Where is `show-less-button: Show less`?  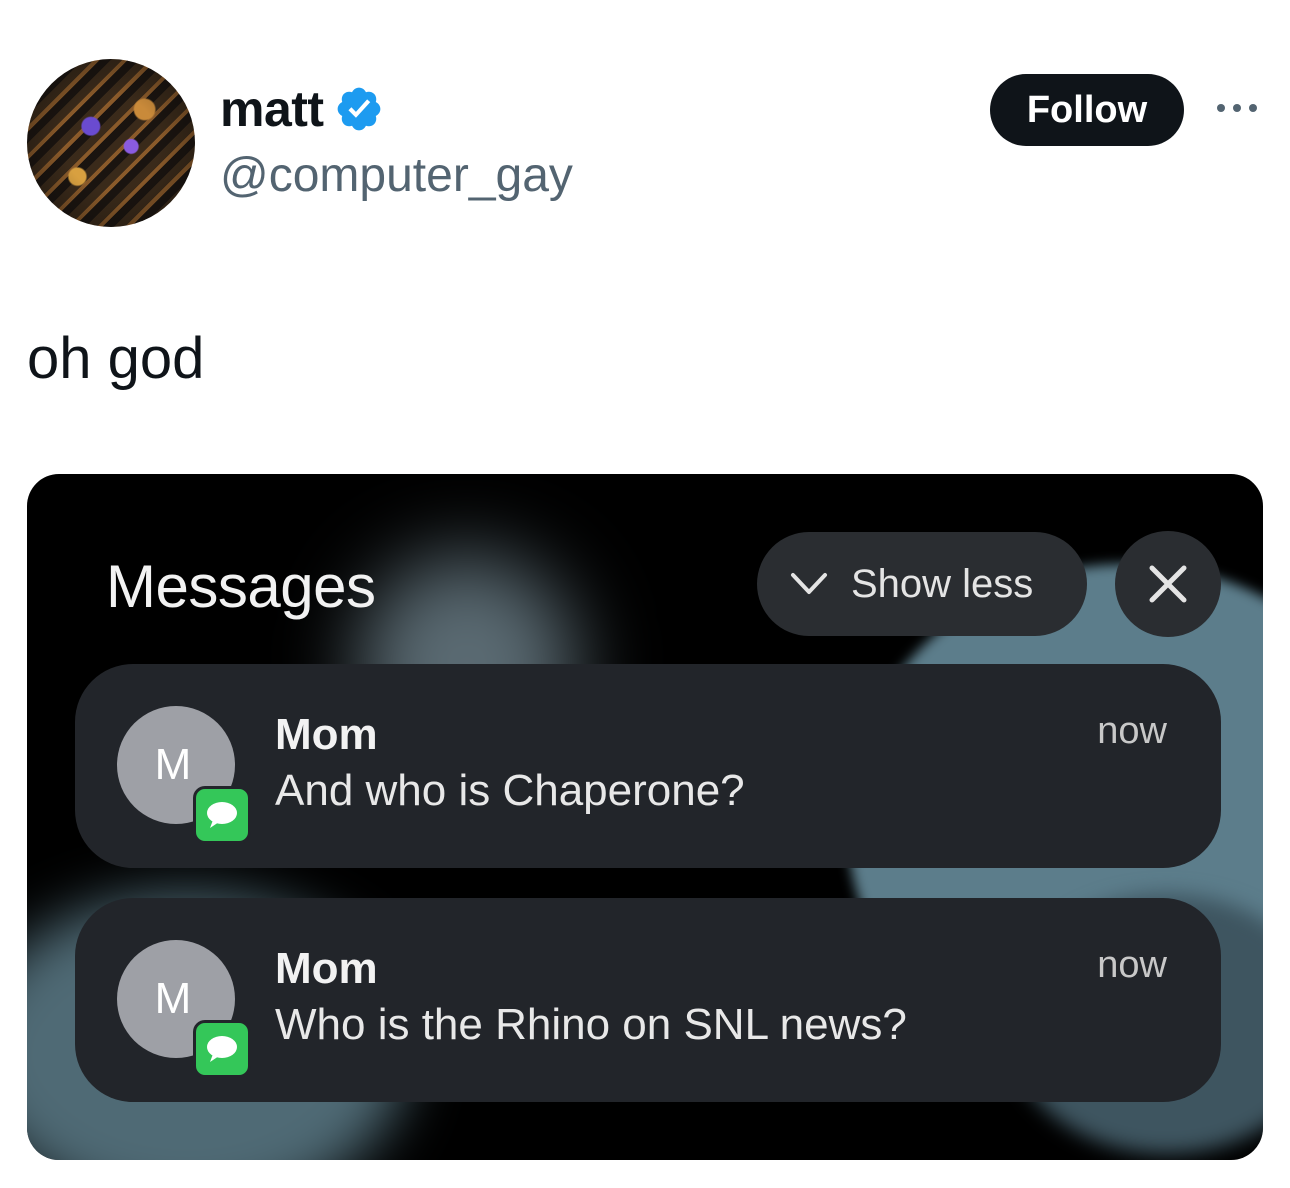
show-less-button: Show less is located at coordinates (922, 584).